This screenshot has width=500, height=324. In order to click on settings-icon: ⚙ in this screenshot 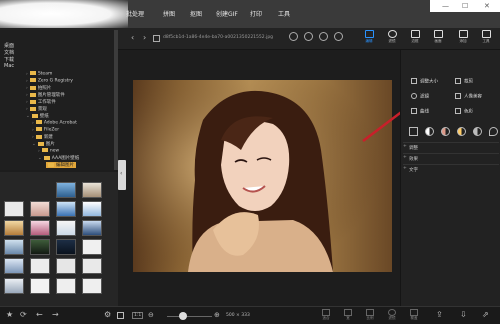, I will do `click(107, 314)`.